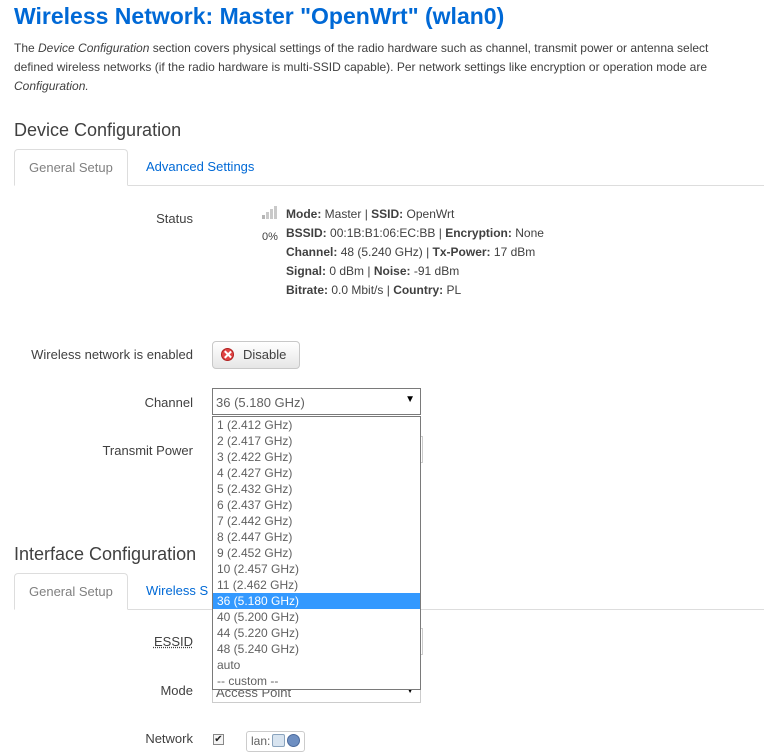  Describe the element at coordinates (454, 290) in the screenshot. I see `country-value: PL` at that location.